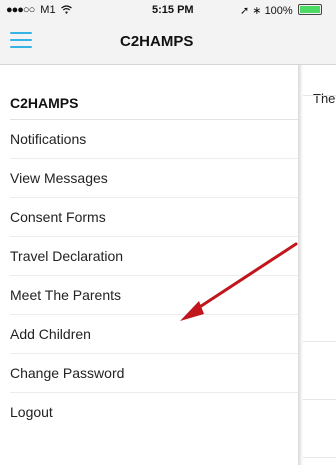 This screenshot has width=336, height=465. Describe the element at coordinates (245, 11) in the screenshot. I see `location-icon: ➚` at that location.